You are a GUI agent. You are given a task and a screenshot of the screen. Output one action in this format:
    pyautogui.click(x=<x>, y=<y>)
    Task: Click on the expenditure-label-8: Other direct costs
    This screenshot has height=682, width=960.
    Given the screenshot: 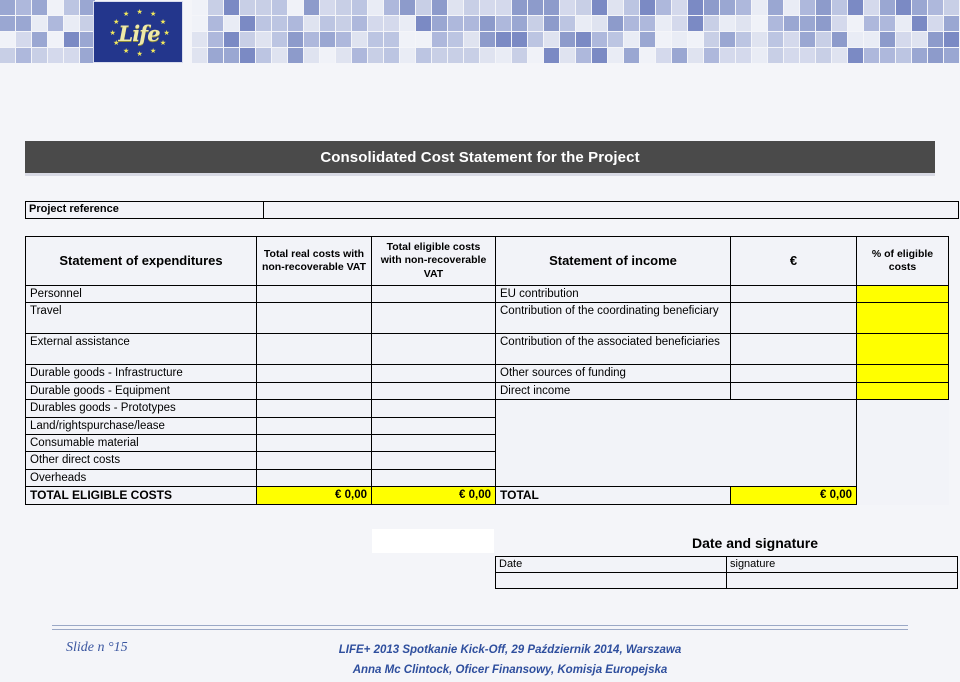 What is the action you would take?
    pyautogui.click(x=141, y=460)
    